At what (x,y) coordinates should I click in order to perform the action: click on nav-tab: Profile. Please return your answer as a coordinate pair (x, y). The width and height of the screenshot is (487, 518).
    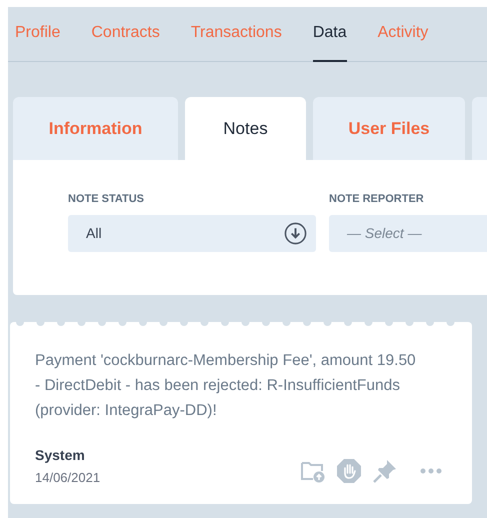
    Looking at the image, I should click on (37, 34).